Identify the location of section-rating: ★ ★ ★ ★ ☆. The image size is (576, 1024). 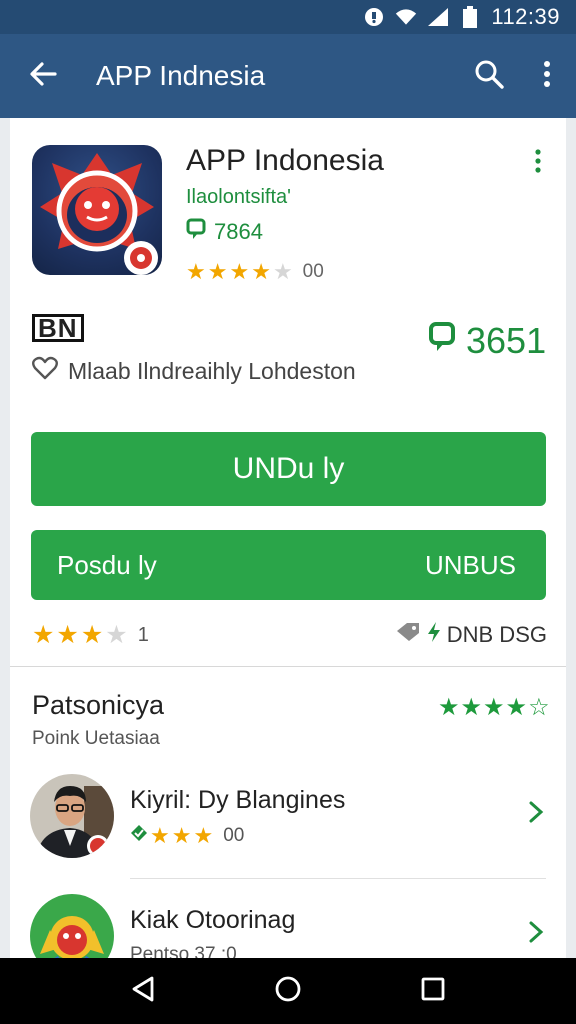
(494, 708).